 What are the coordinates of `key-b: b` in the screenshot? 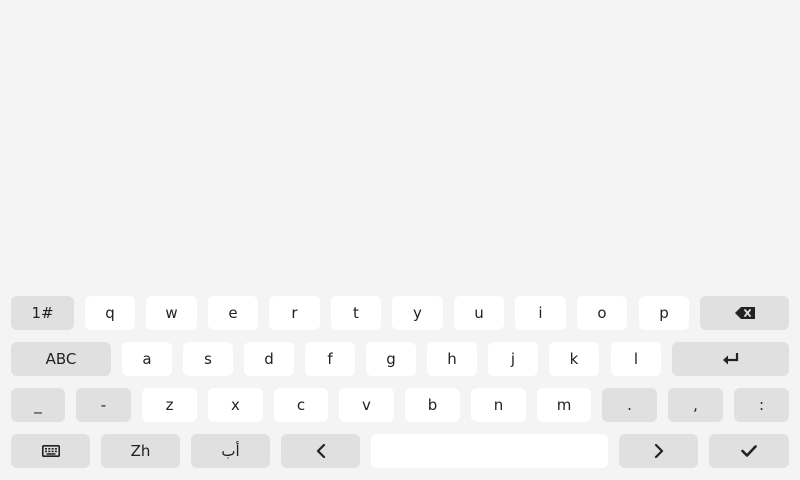 It's located at (432, 405).